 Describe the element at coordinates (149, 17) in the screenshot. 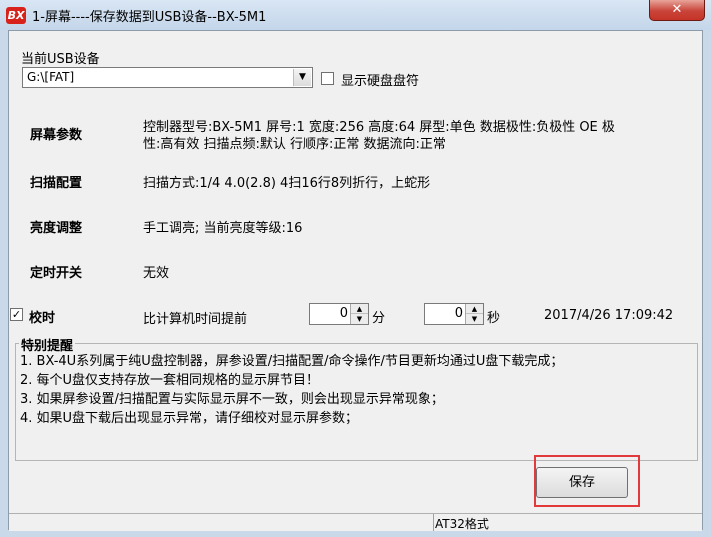

I see `window-title: 1-屏幕----保存数据到USB设备--BX-5M1` at that location.